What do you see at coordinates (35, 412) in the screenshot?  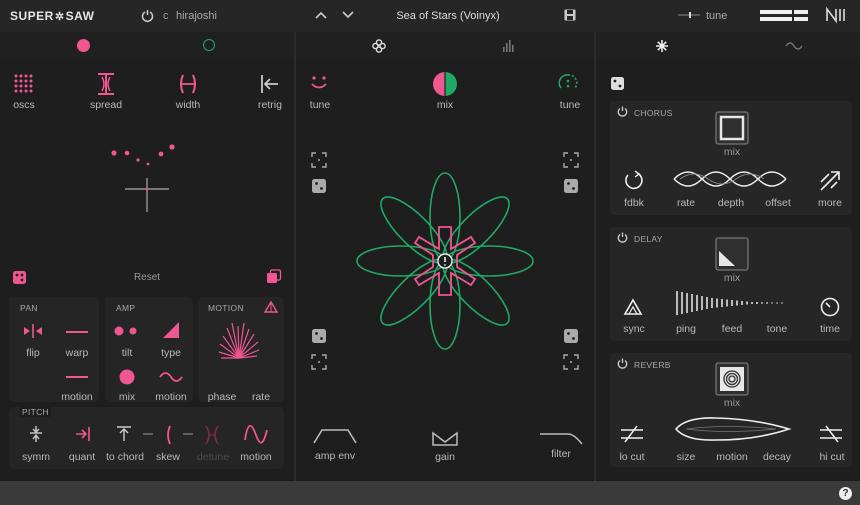 I see `pitch-title: PITCH` at bounding box center [35, 412].